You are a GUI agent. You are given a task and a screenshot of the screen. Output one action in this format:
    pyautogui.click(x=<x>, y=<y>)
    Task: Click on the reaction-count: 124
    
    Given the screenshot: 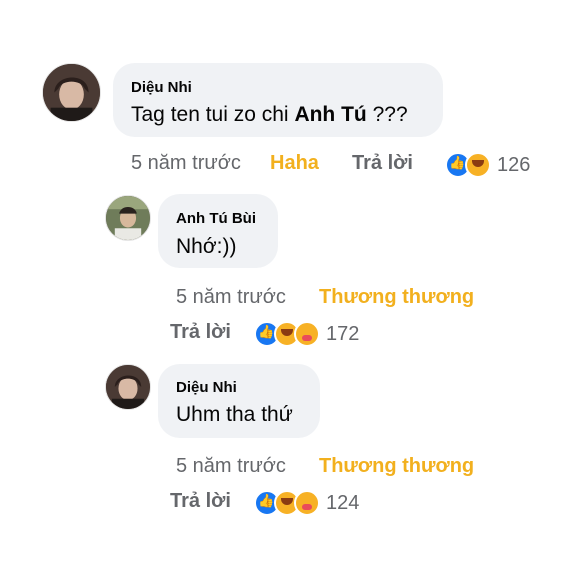 What is the action you would take?
    pyautogui.click(x=343, y=502)
    